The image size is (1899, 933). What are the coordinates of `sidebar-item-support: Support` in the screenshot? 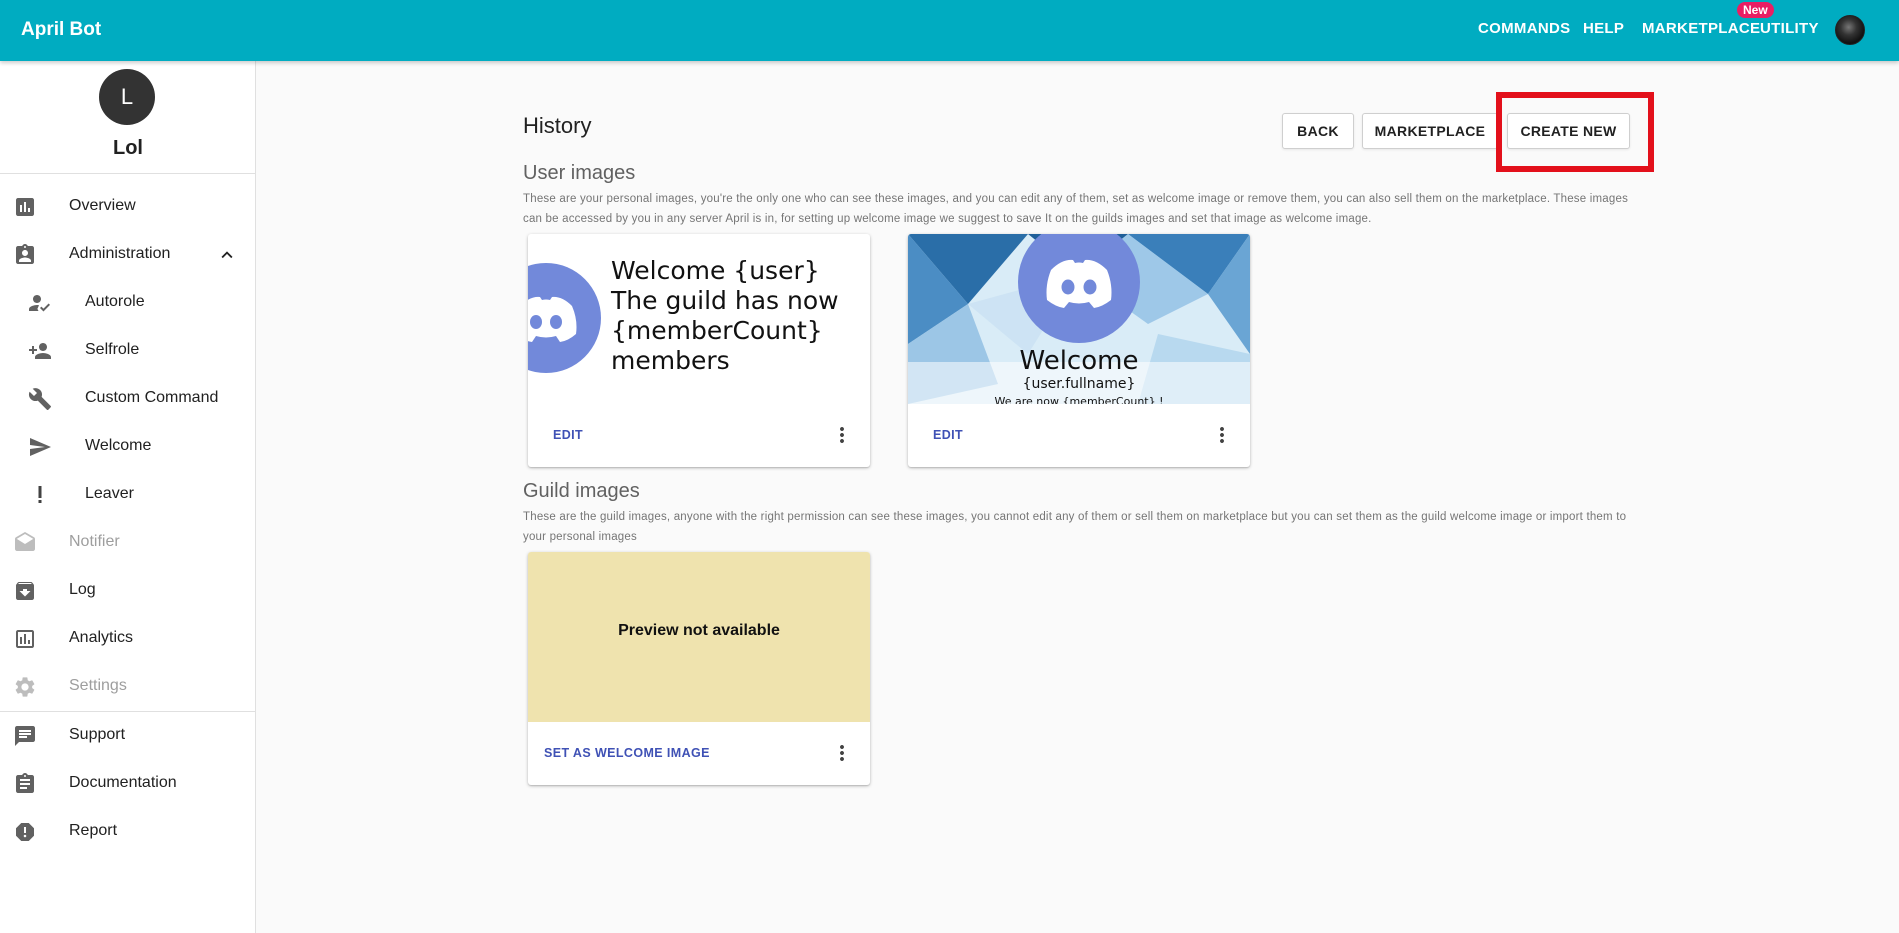 It's located at (127, 735).